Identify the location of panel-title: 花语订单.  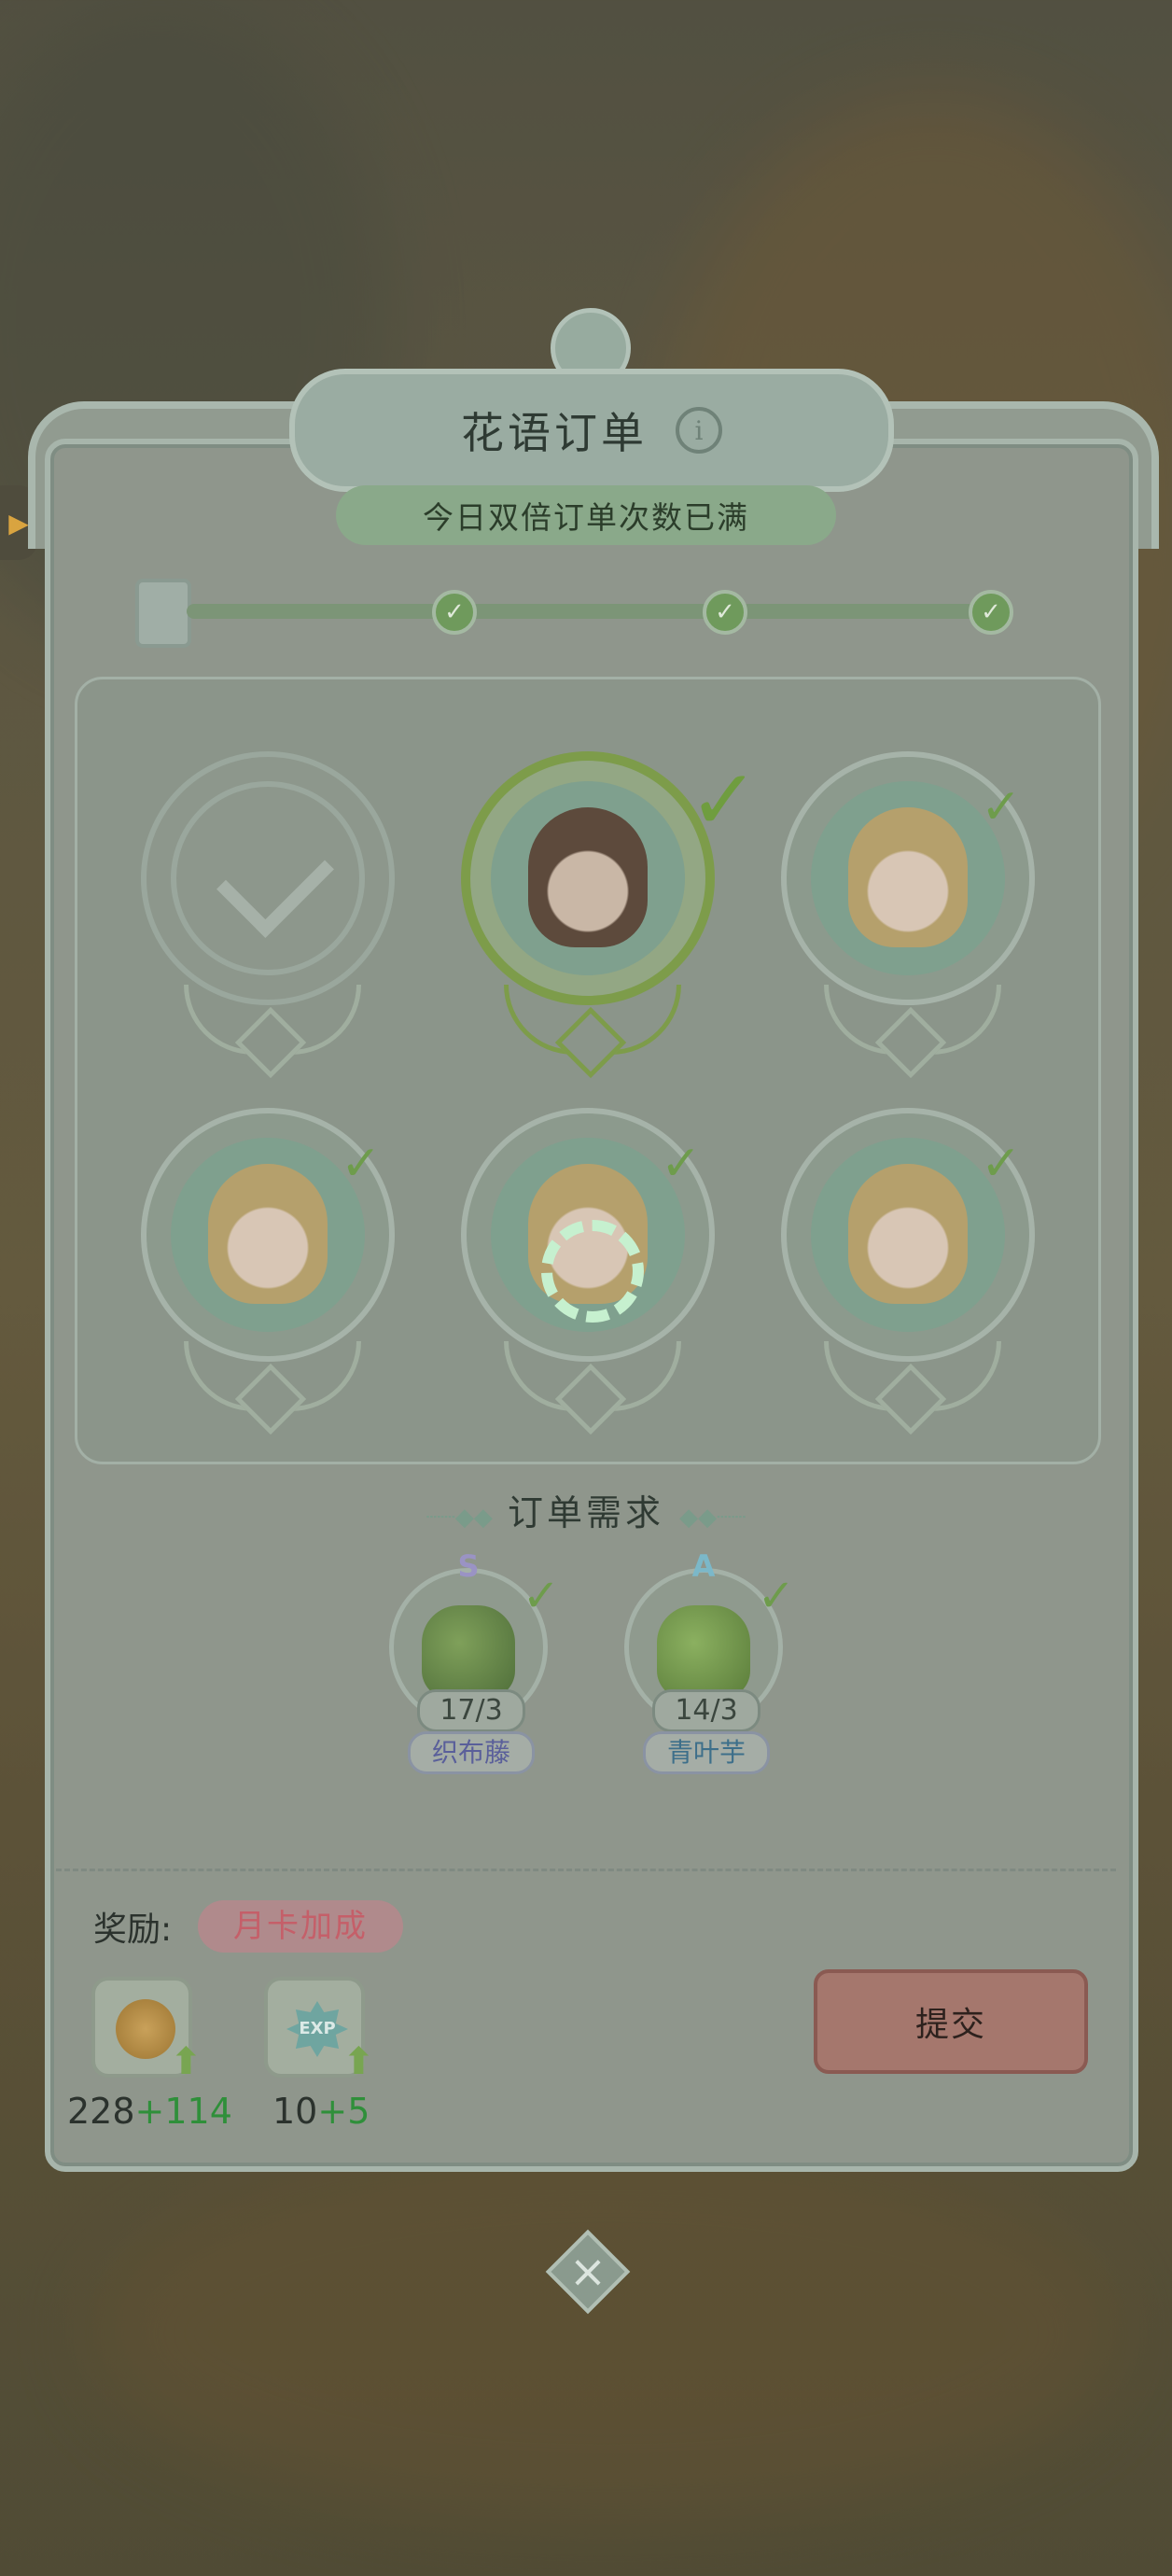
(554, 433).